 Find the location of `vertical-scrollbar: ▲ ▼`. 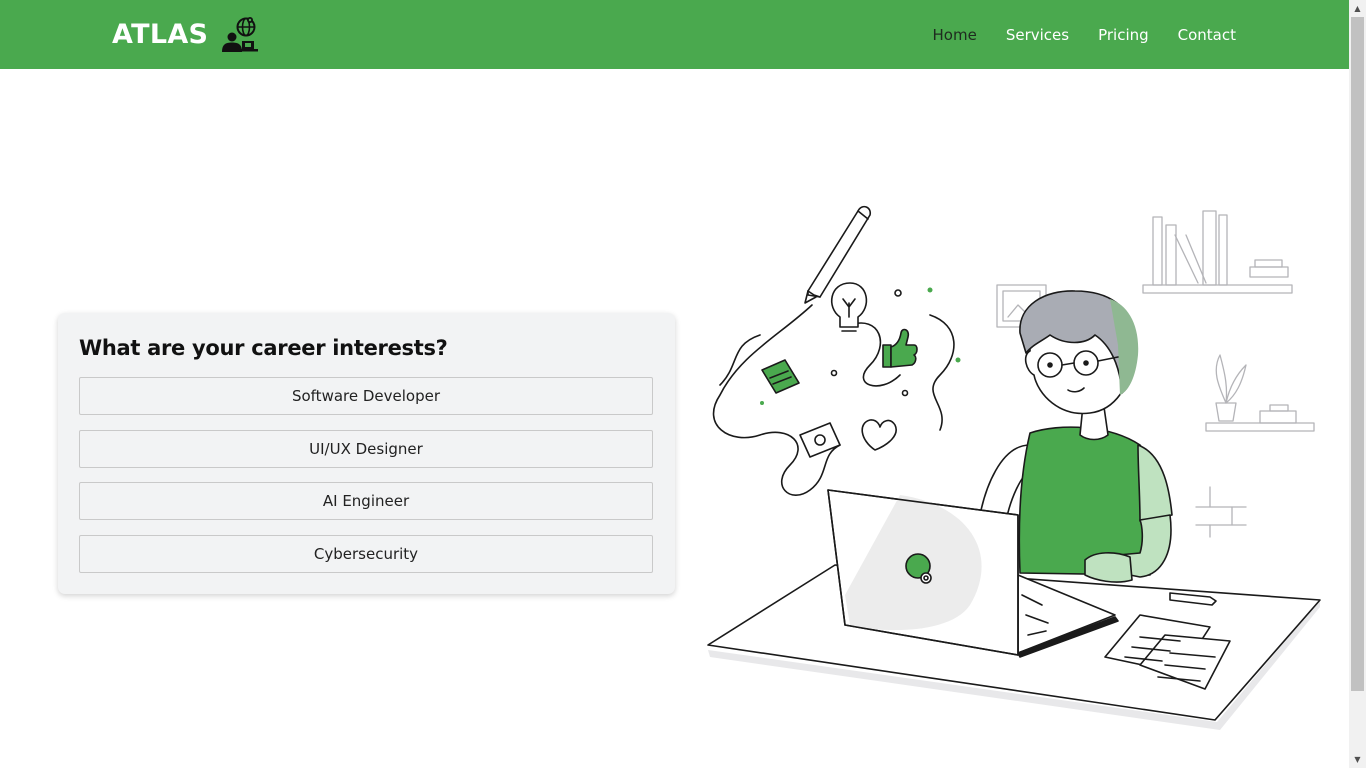

vertical-scrollbar: ▲ ▼ is located at coordinates (1357, 384).